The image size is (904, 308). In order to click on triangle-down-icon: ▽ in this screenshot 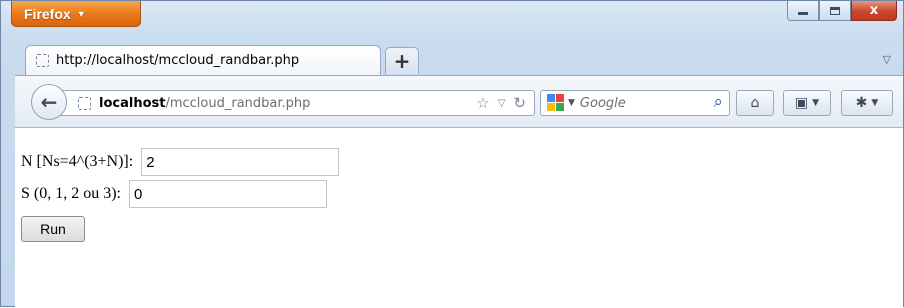, I will do `click(886, 59)`.